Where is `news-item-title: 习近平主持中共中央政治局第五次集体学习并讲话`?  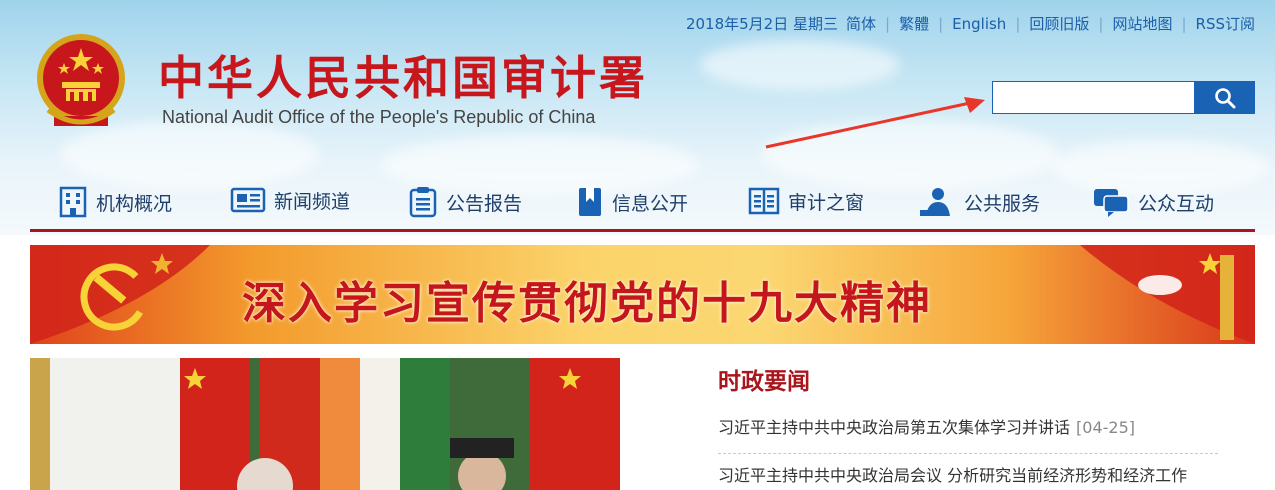 news-item-title: 习近平主持中共中央政治局第五次集体学习并讲话 is located at coordinates (894, 427).